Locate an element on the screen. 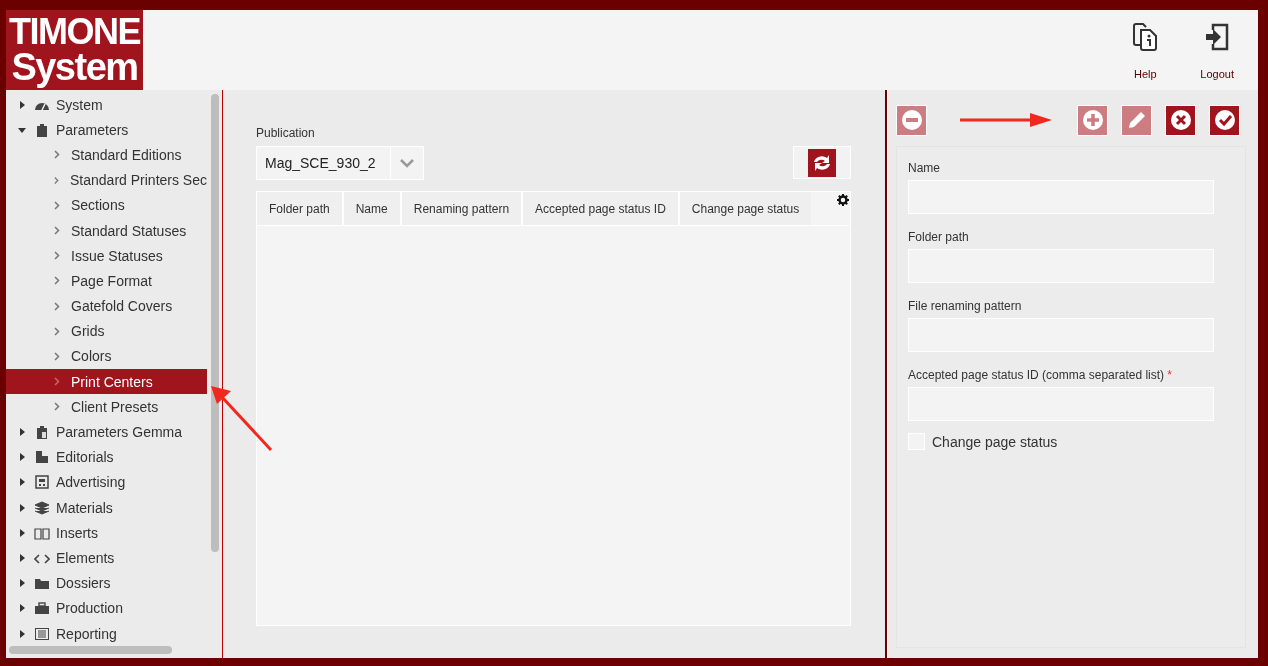 This screenshot has width=1268, height=666. check-icon is located at coordinates (1224, 120).